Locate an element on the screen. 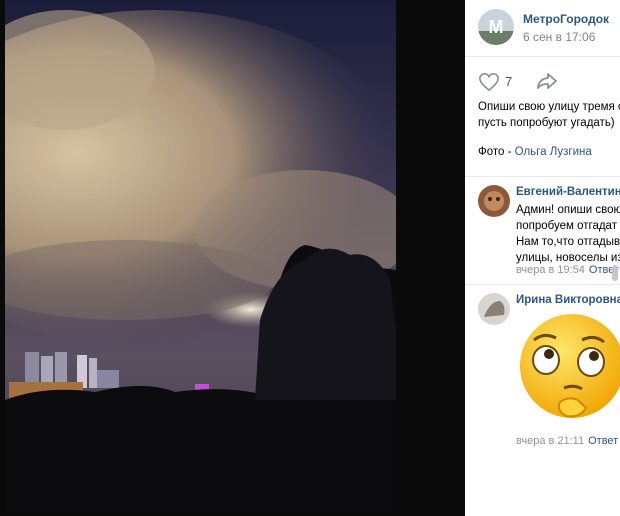 This screenshot has width=620, height=516. post-text-line: Опиши свою улицу тремя с is located at coordinates (549, 107).